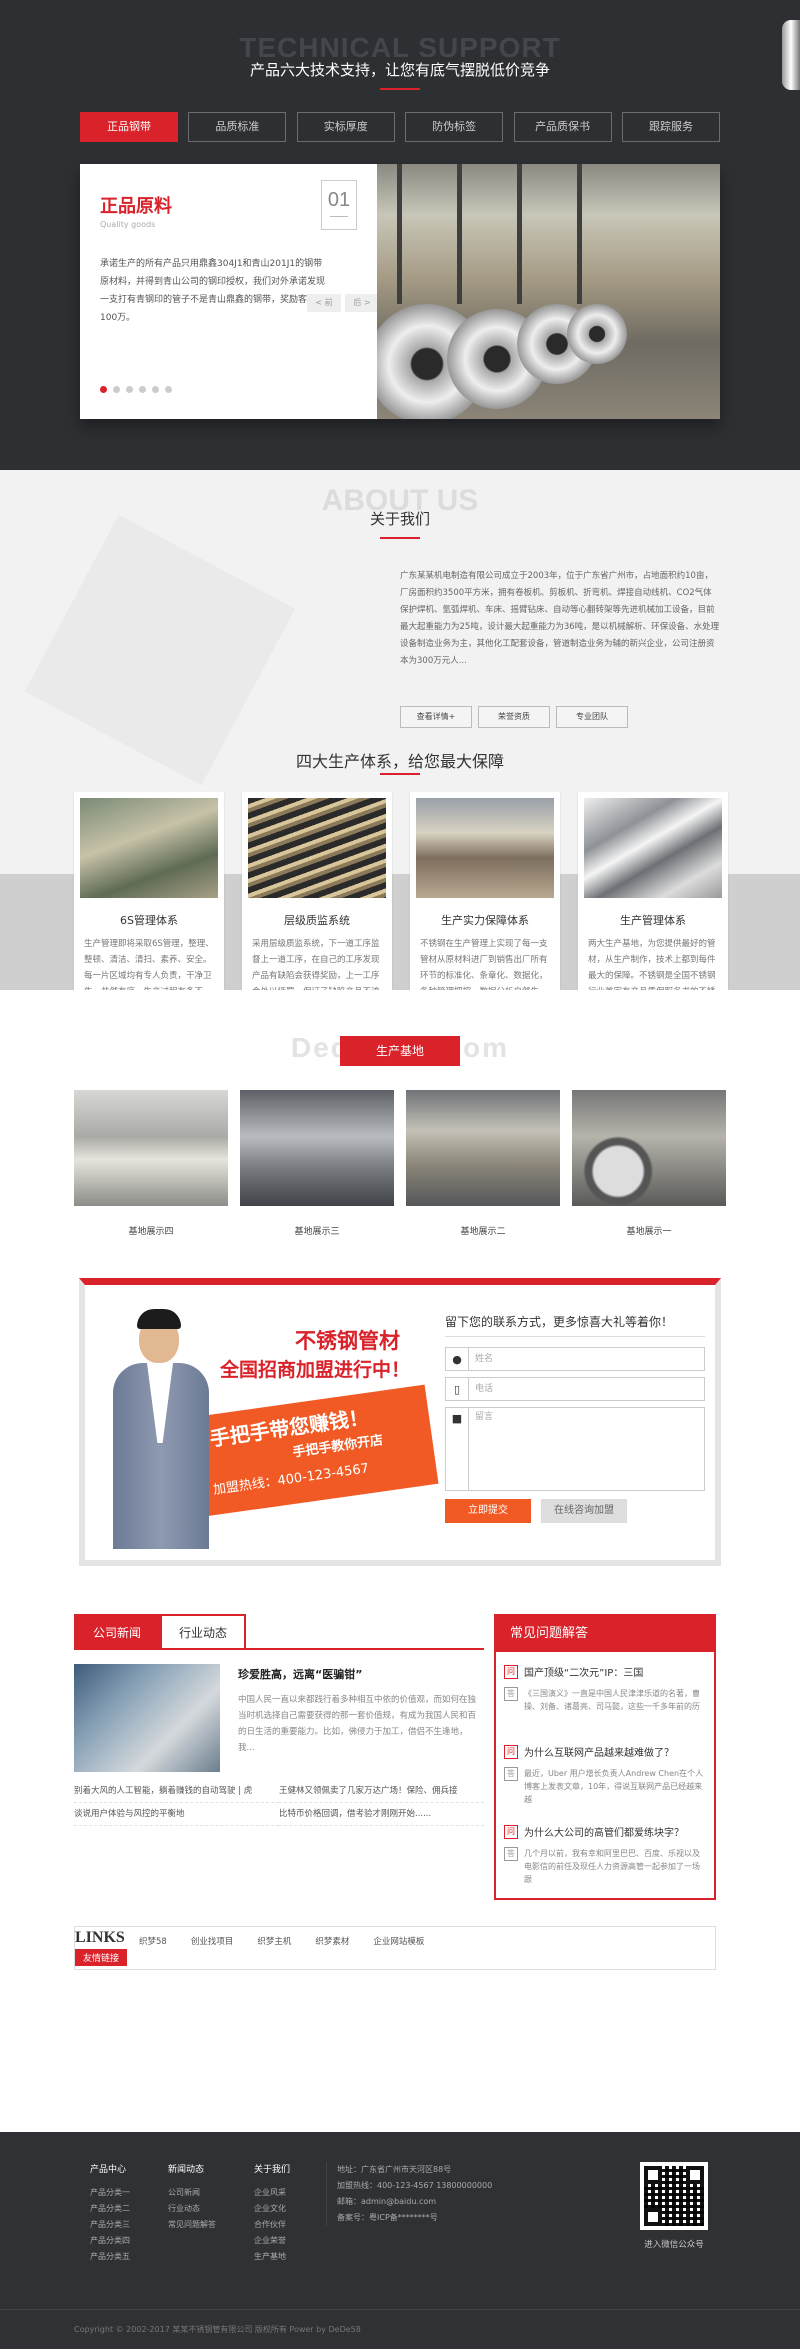 The image size is (800, 2350). What do you see at coordinates (176, 1791) in the screenshot?
I see `news-link: 别着大风的人工智能，躺着赚钱的自动驾驶 | 虎` at bounding box center [176, 1791].